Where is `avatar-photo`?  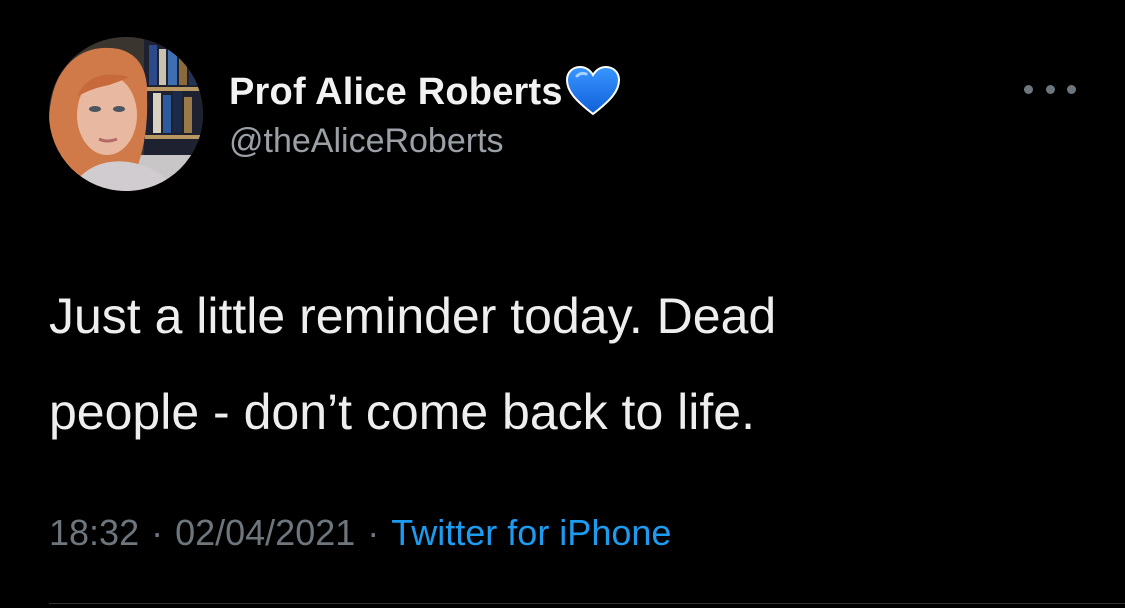
avatar-photo is located at coordinates (126, 114).